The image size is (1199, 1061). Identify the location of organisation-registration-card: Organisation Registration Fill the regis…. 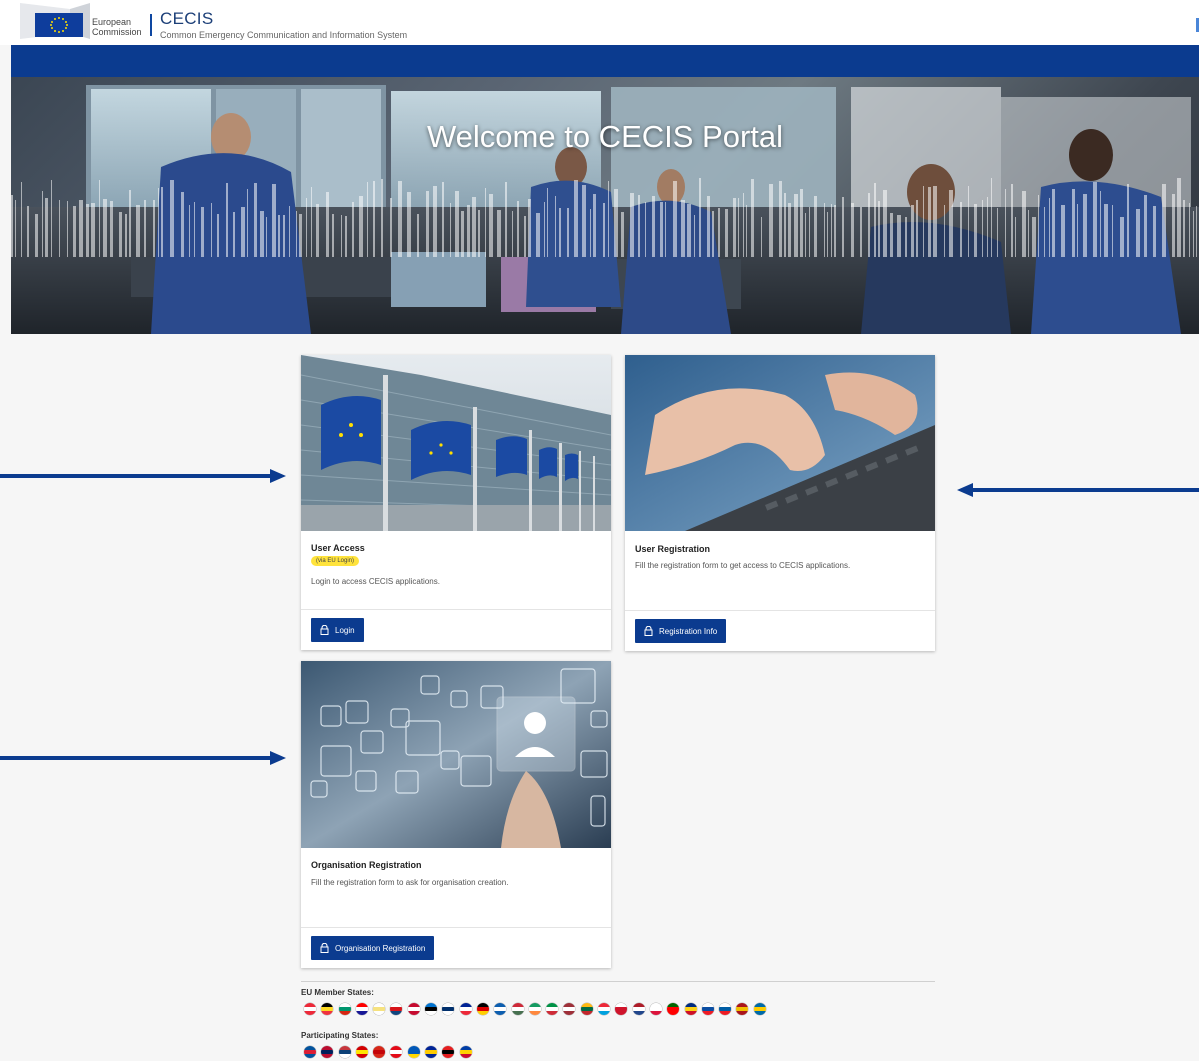
(456, 814).